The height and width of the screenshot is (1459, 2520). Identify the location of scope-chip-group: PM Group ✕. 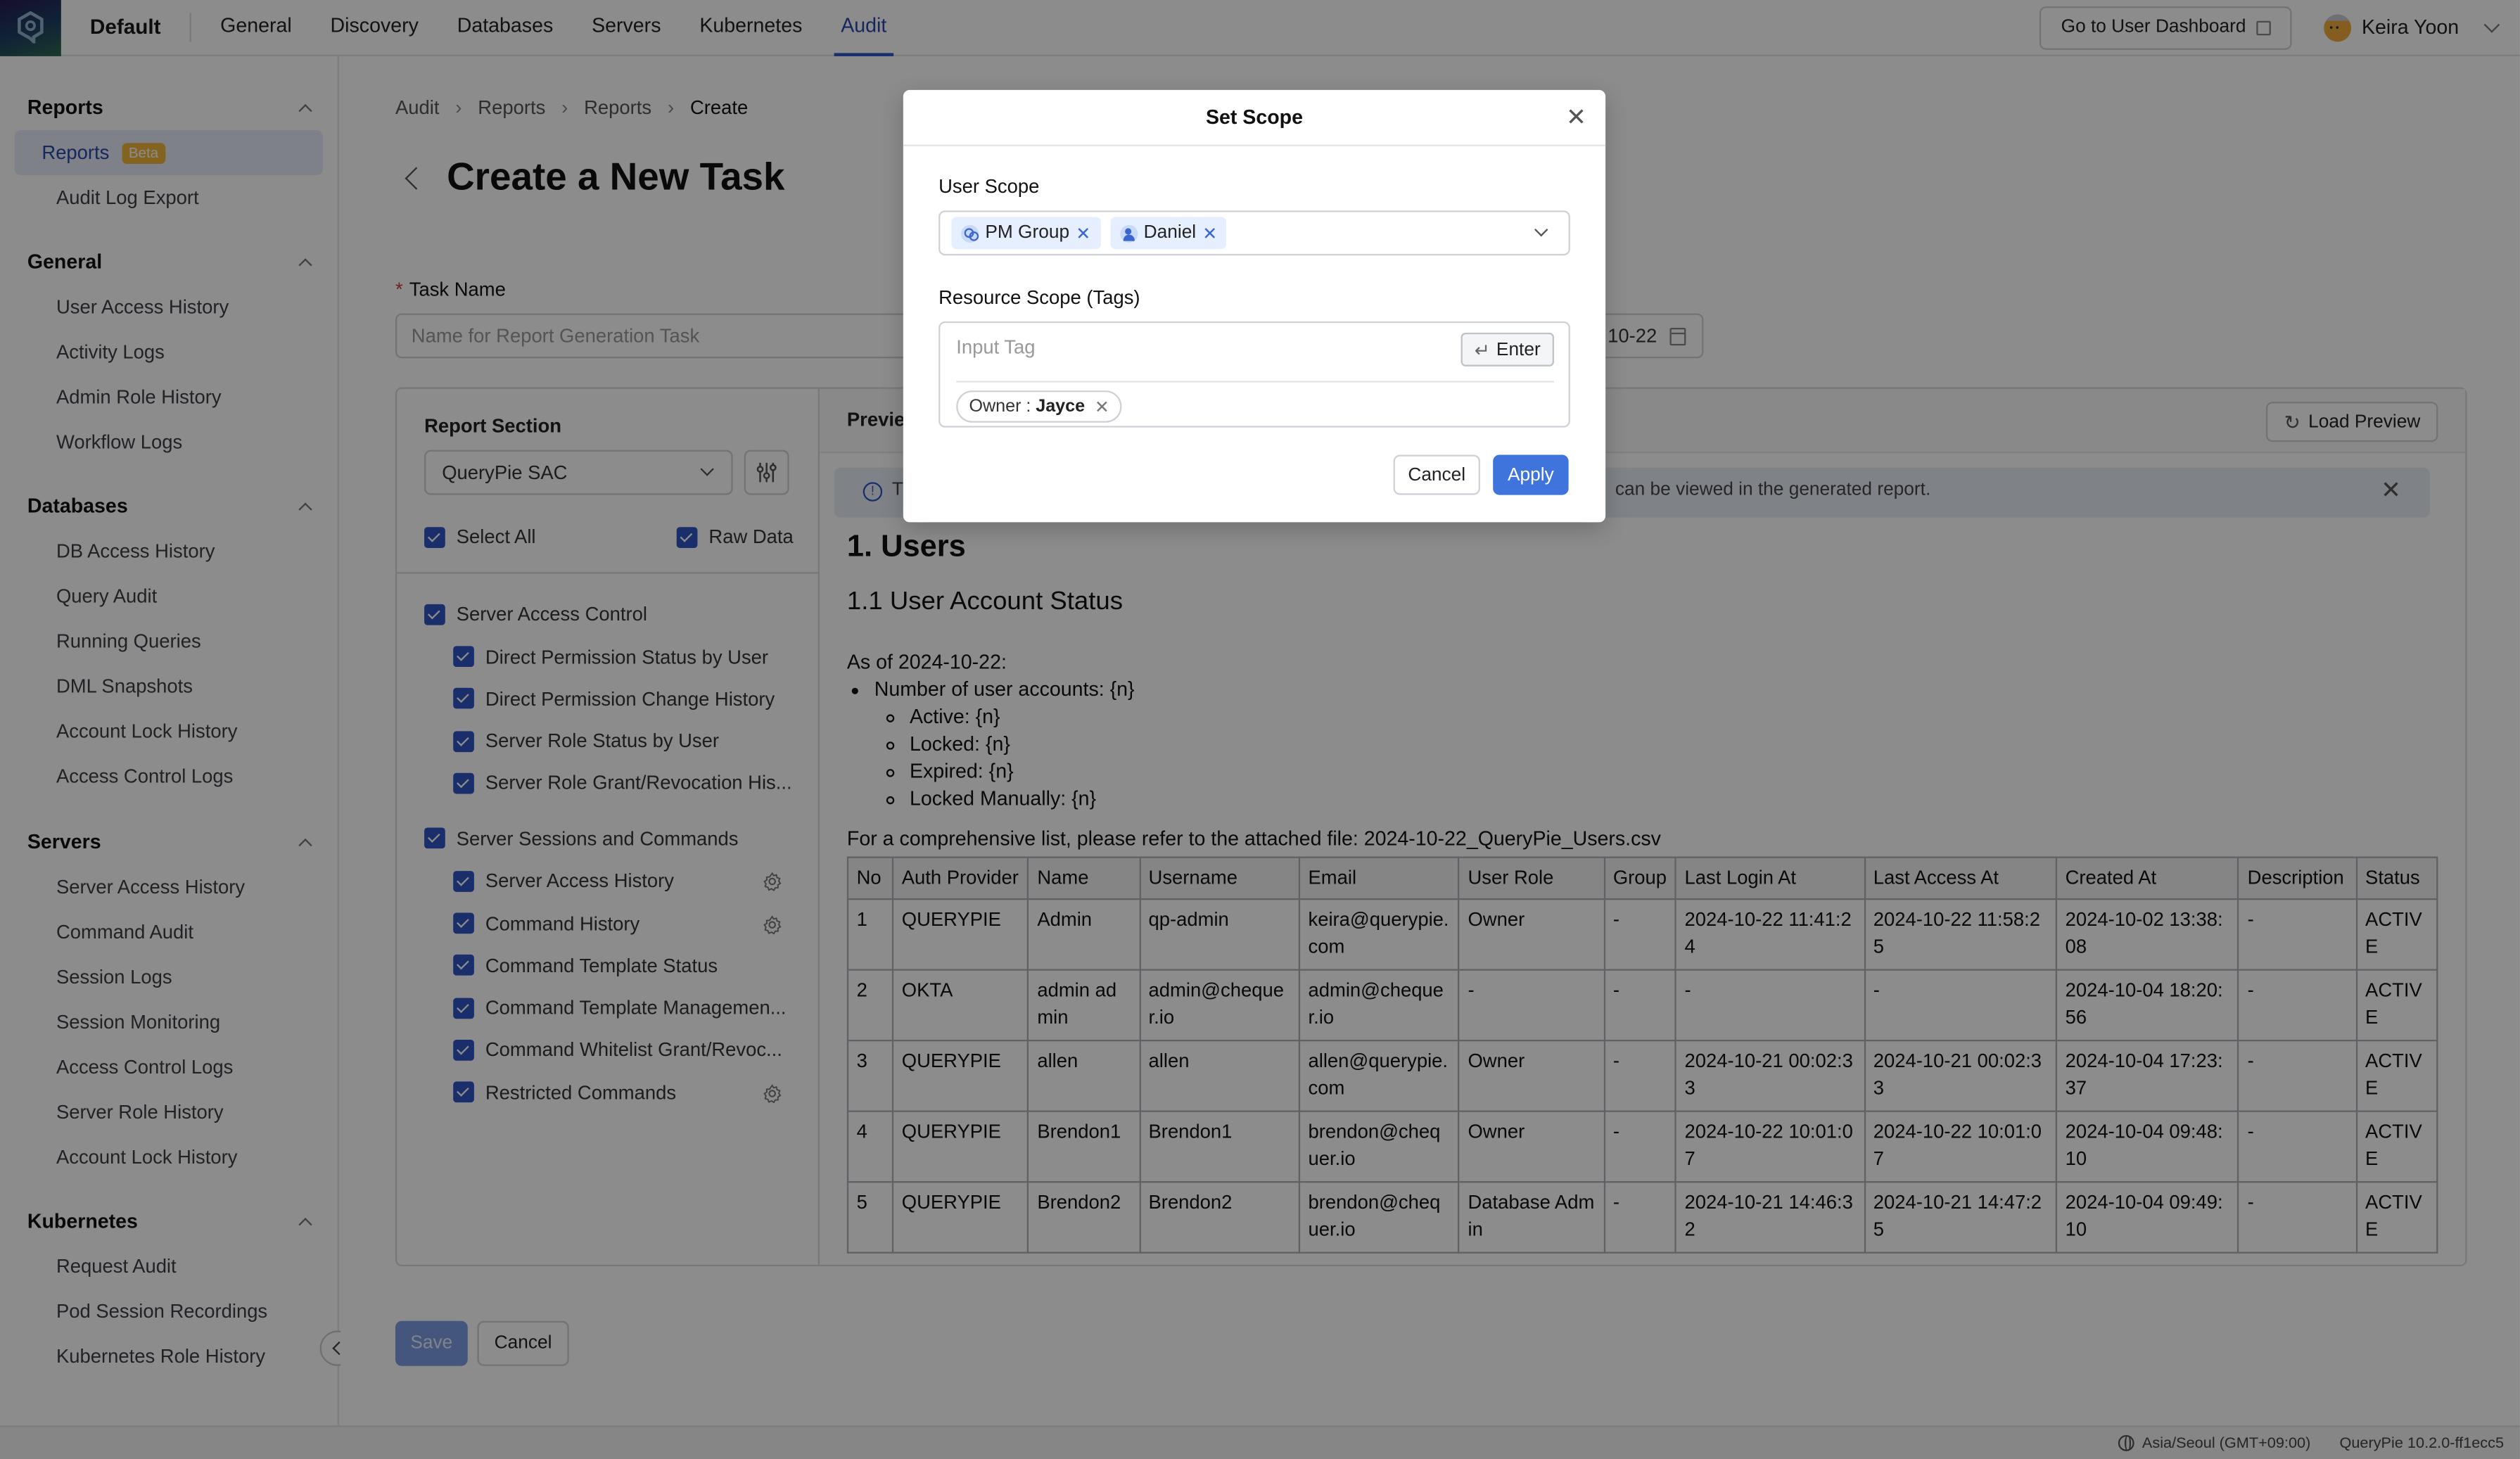
(1025, 233).